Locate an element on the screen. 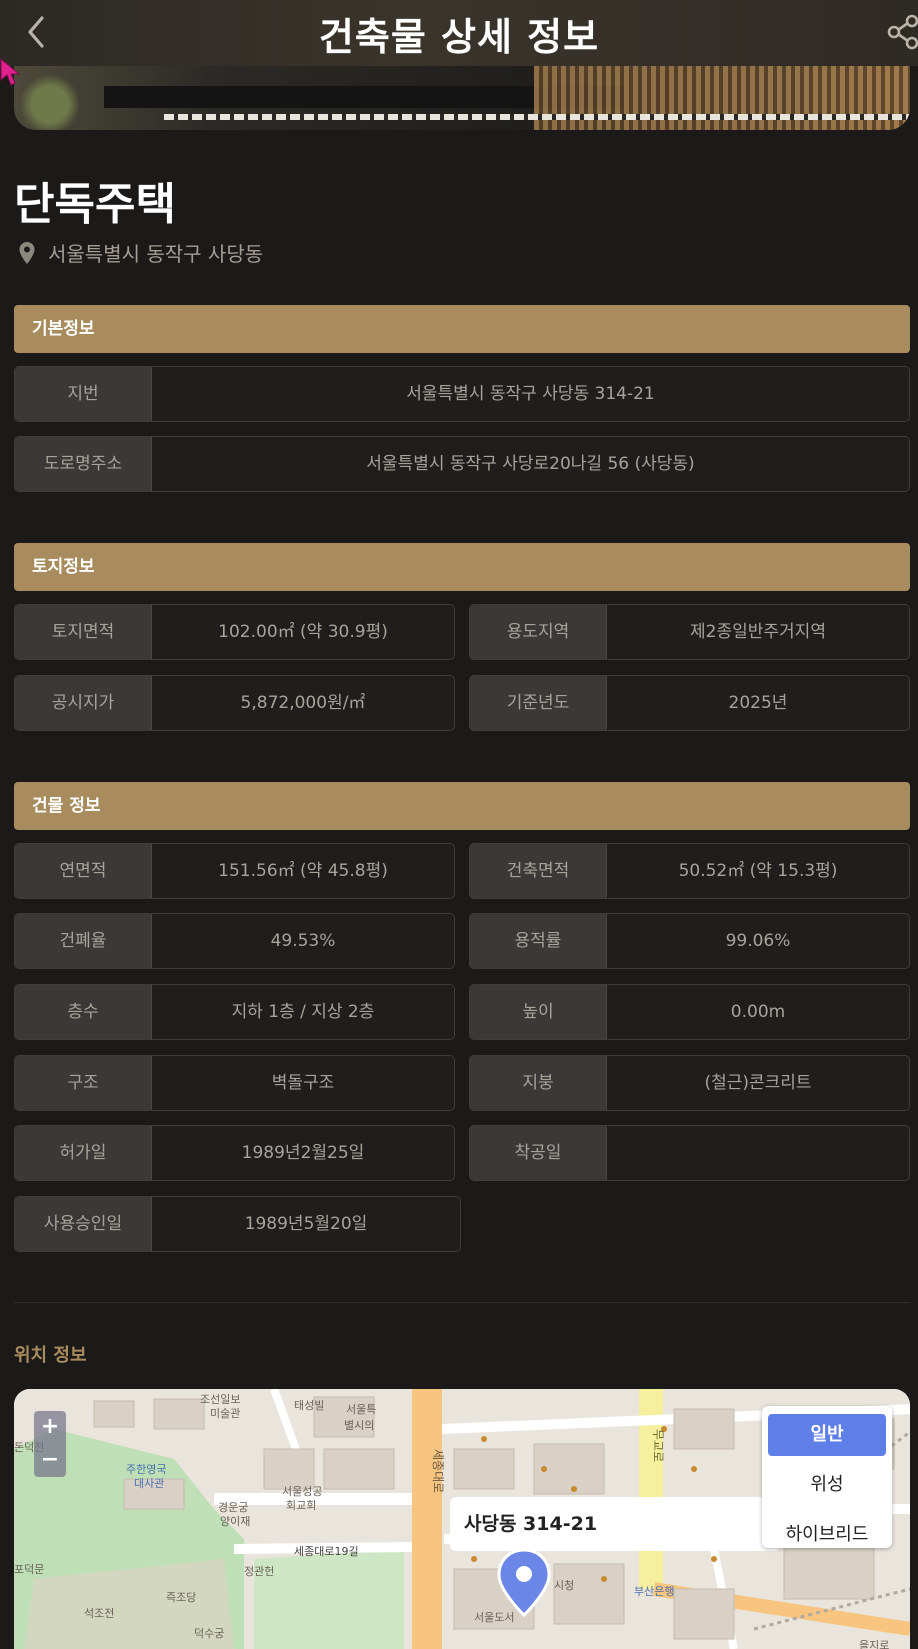 The height and width of the screenshot is (1649, 918). svg-text: 정관헌 is located at coordinates (259, 1571).